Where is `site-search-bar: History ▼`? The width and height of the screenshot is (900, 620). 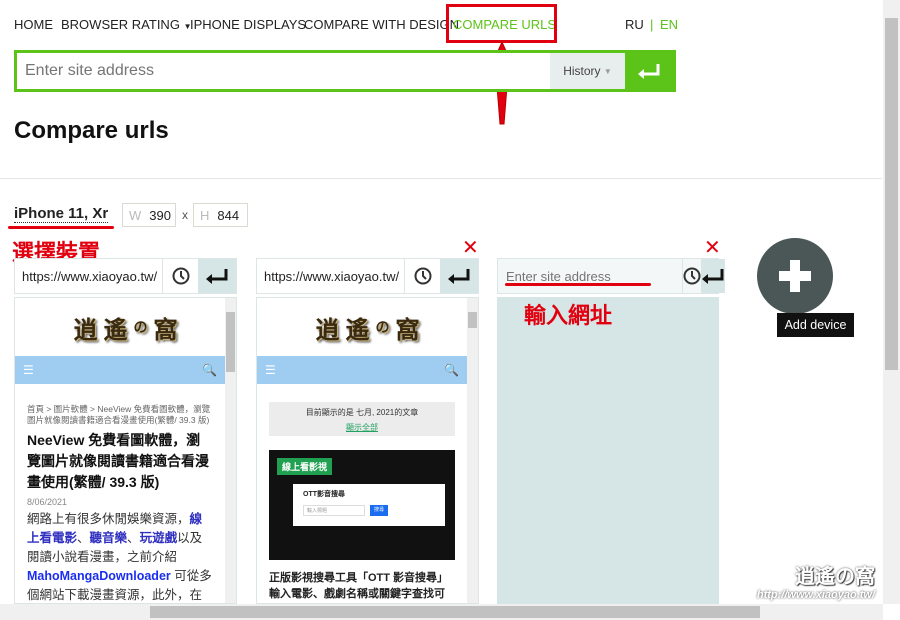
site-search-bar: History ▼ is located at coordinates (345, 71).